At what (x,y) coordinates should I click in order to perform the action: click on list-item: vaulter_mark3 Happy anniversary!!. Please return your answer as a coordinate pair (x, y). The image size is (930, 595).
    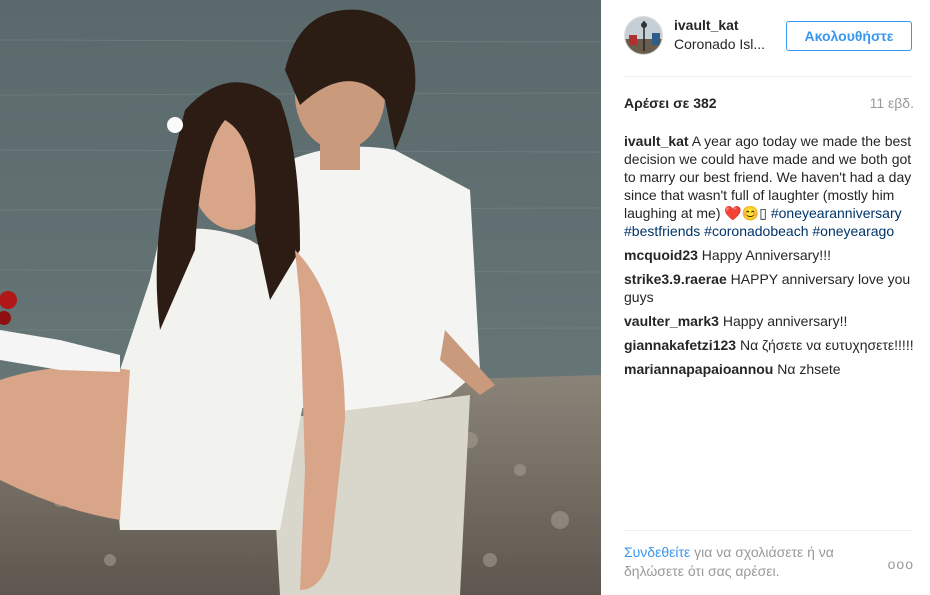
    Looking at the image, I should click on (769, 321).